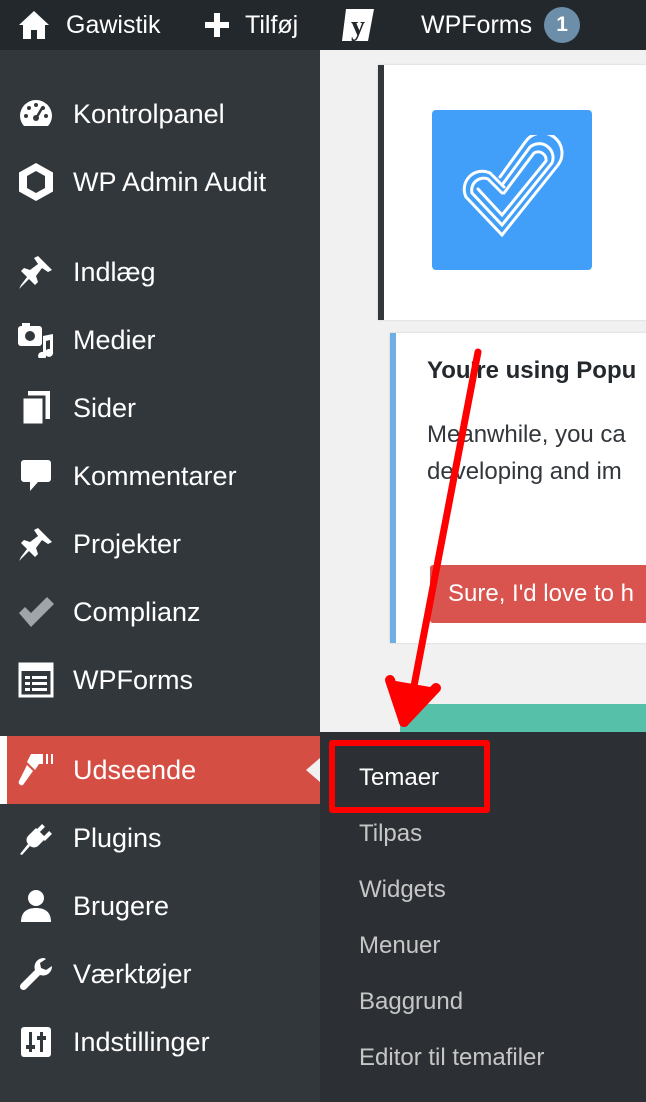  Describe the element at coordinates (121, 905) in the screenshot. I see `menu-label: Brugere` at that location.